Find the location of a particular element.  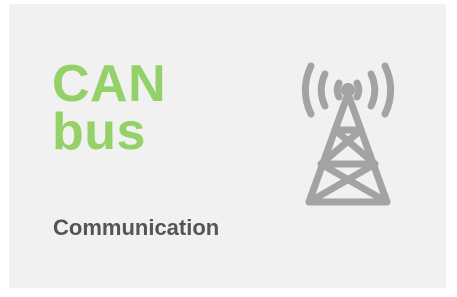

signal-arc-outer-right is located at coordinates (388, 90).